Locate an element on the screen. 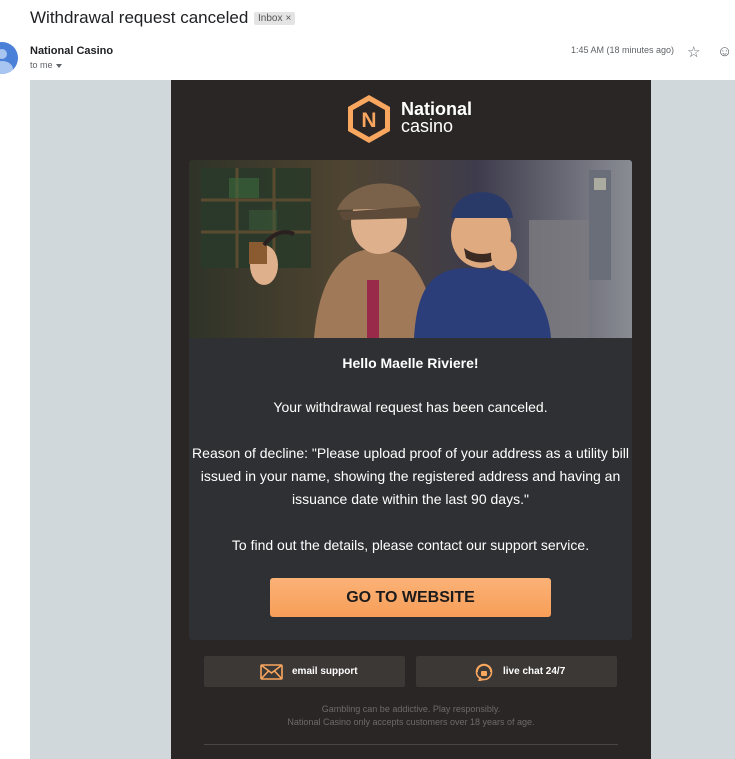  logo-letter: N is located at coordinates (368, 120).